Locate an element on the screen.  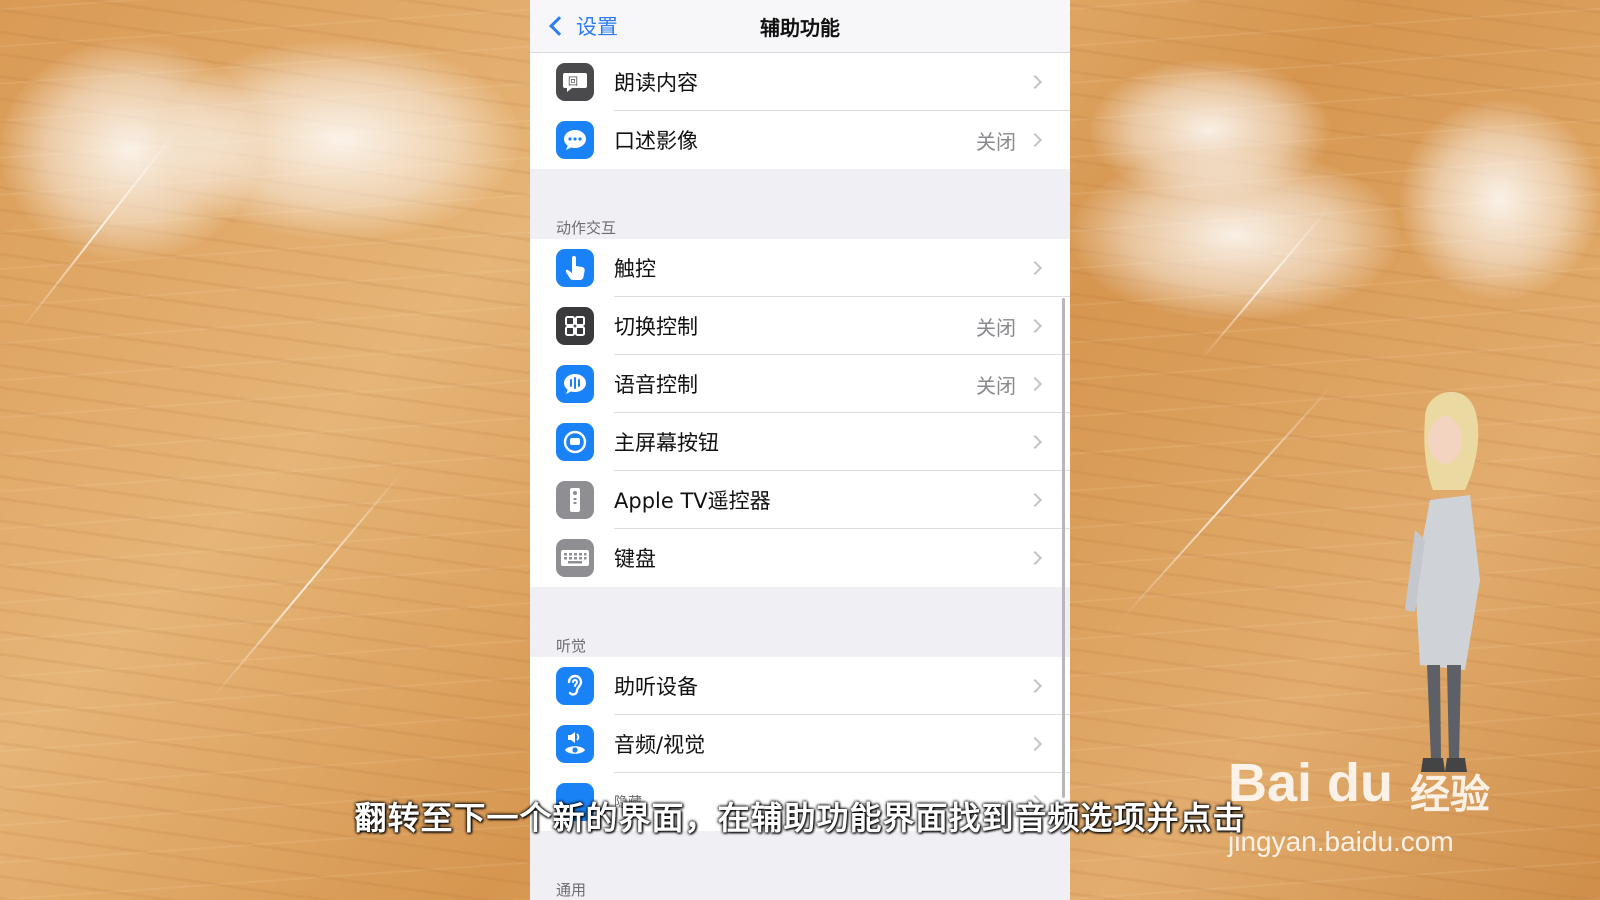
row-voice-control: 语音控制 关闭 is located at coordinates (800, 384).